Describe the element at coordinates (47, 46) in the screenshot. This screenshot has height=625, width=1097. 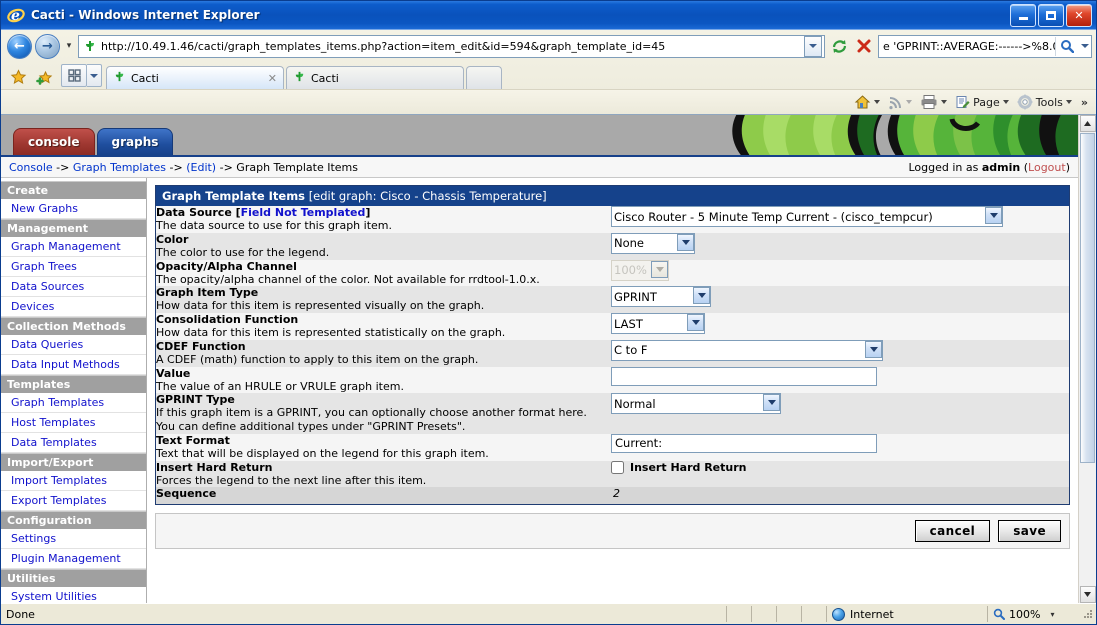
I see `forward-button: →` at that location.